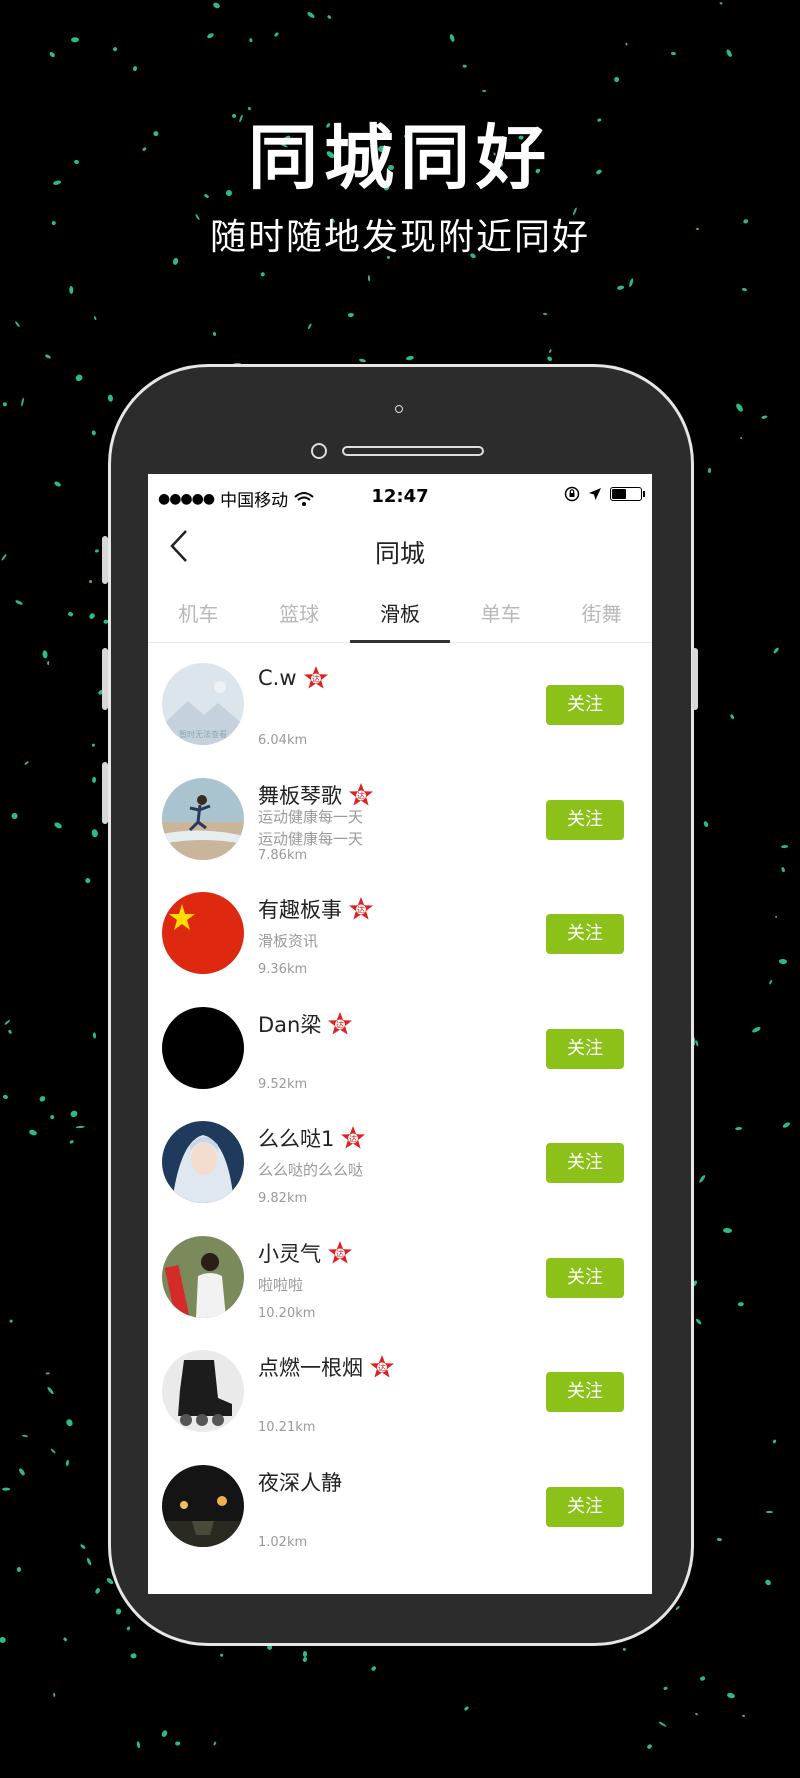  Describe the element at coordinates (105, 793) in the screenshot. I see `phone-volume-down` at that location.